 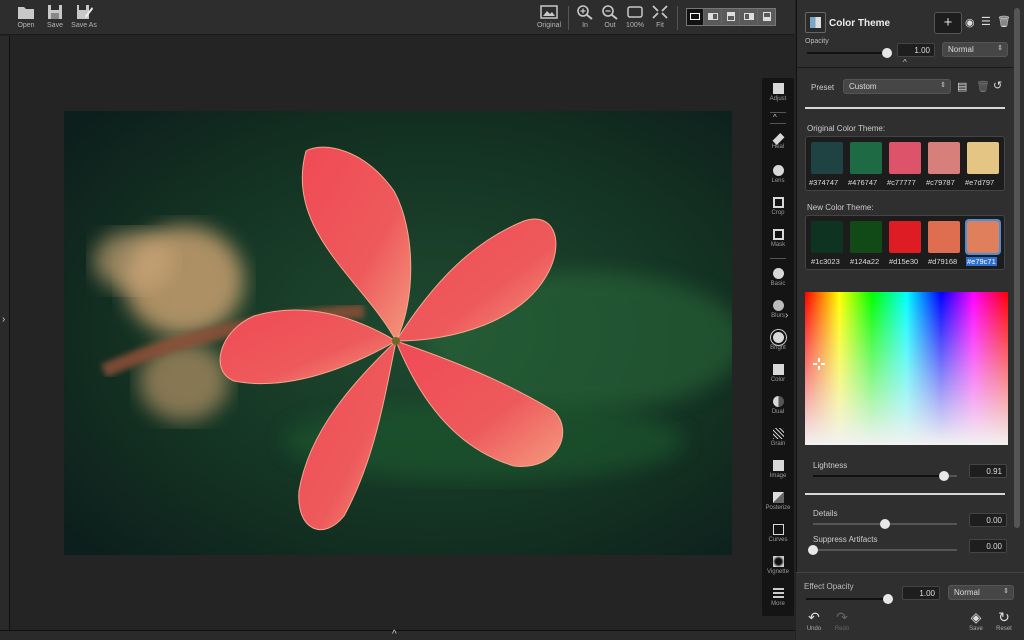 What do you see at coordinates (778, 376) in the screenshot?
I see `tool-color: Color` at bounding box center [778, 376].